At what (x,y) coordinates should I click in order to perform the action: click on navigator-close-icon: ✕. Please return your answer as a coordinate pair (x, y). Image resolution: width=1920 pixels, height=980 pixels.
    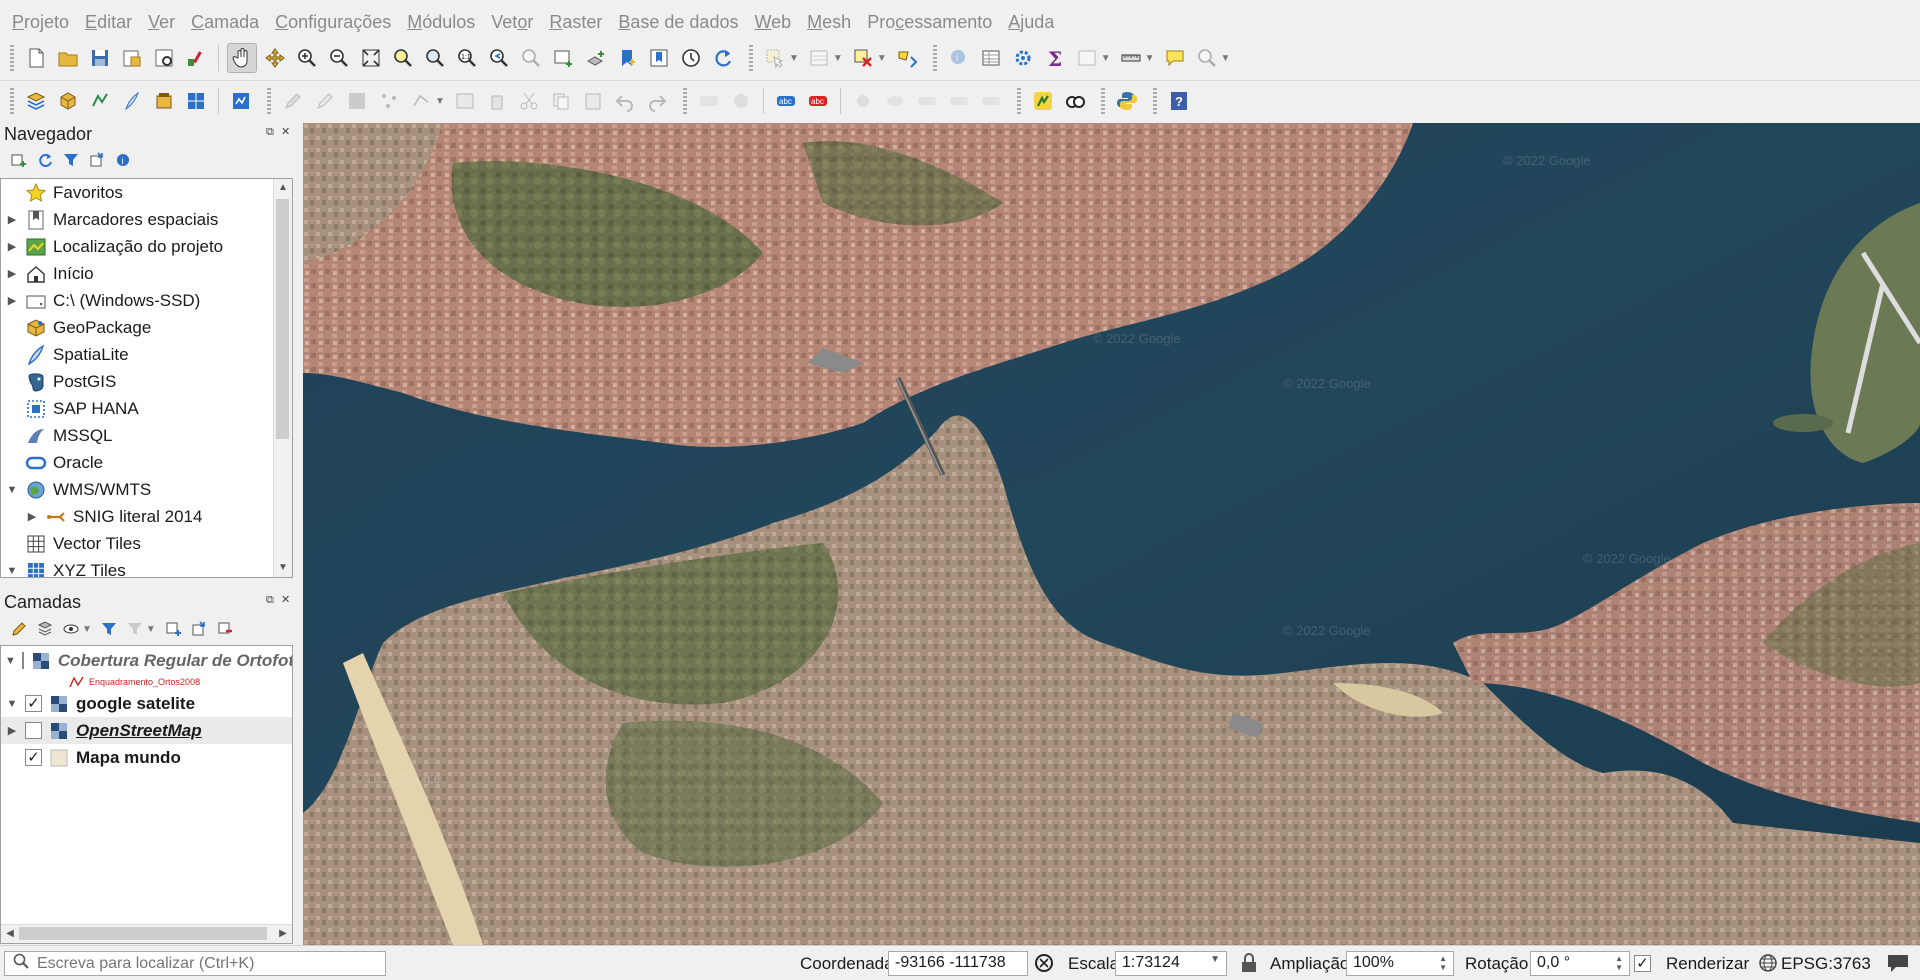
    Looking at the image, I should click on (285, 131).